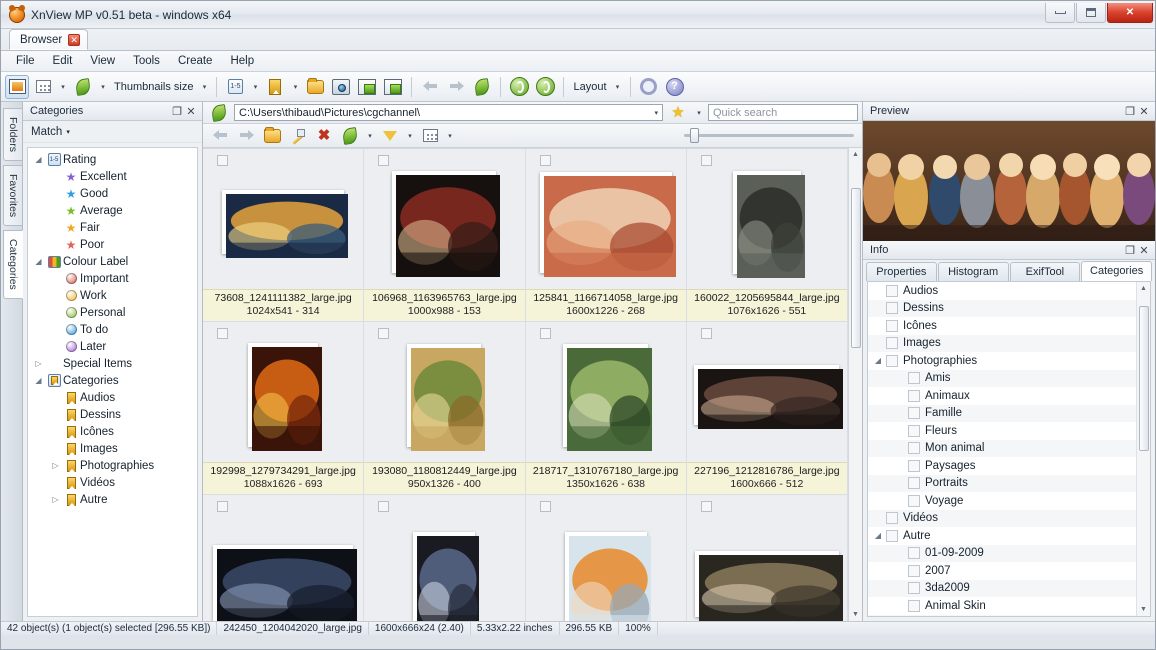 The image size is (1156, 650). What do you see at coordinates (177, 111) in the screenshot?
I see `float-icon: ❐` at bounding box center [177, 111].